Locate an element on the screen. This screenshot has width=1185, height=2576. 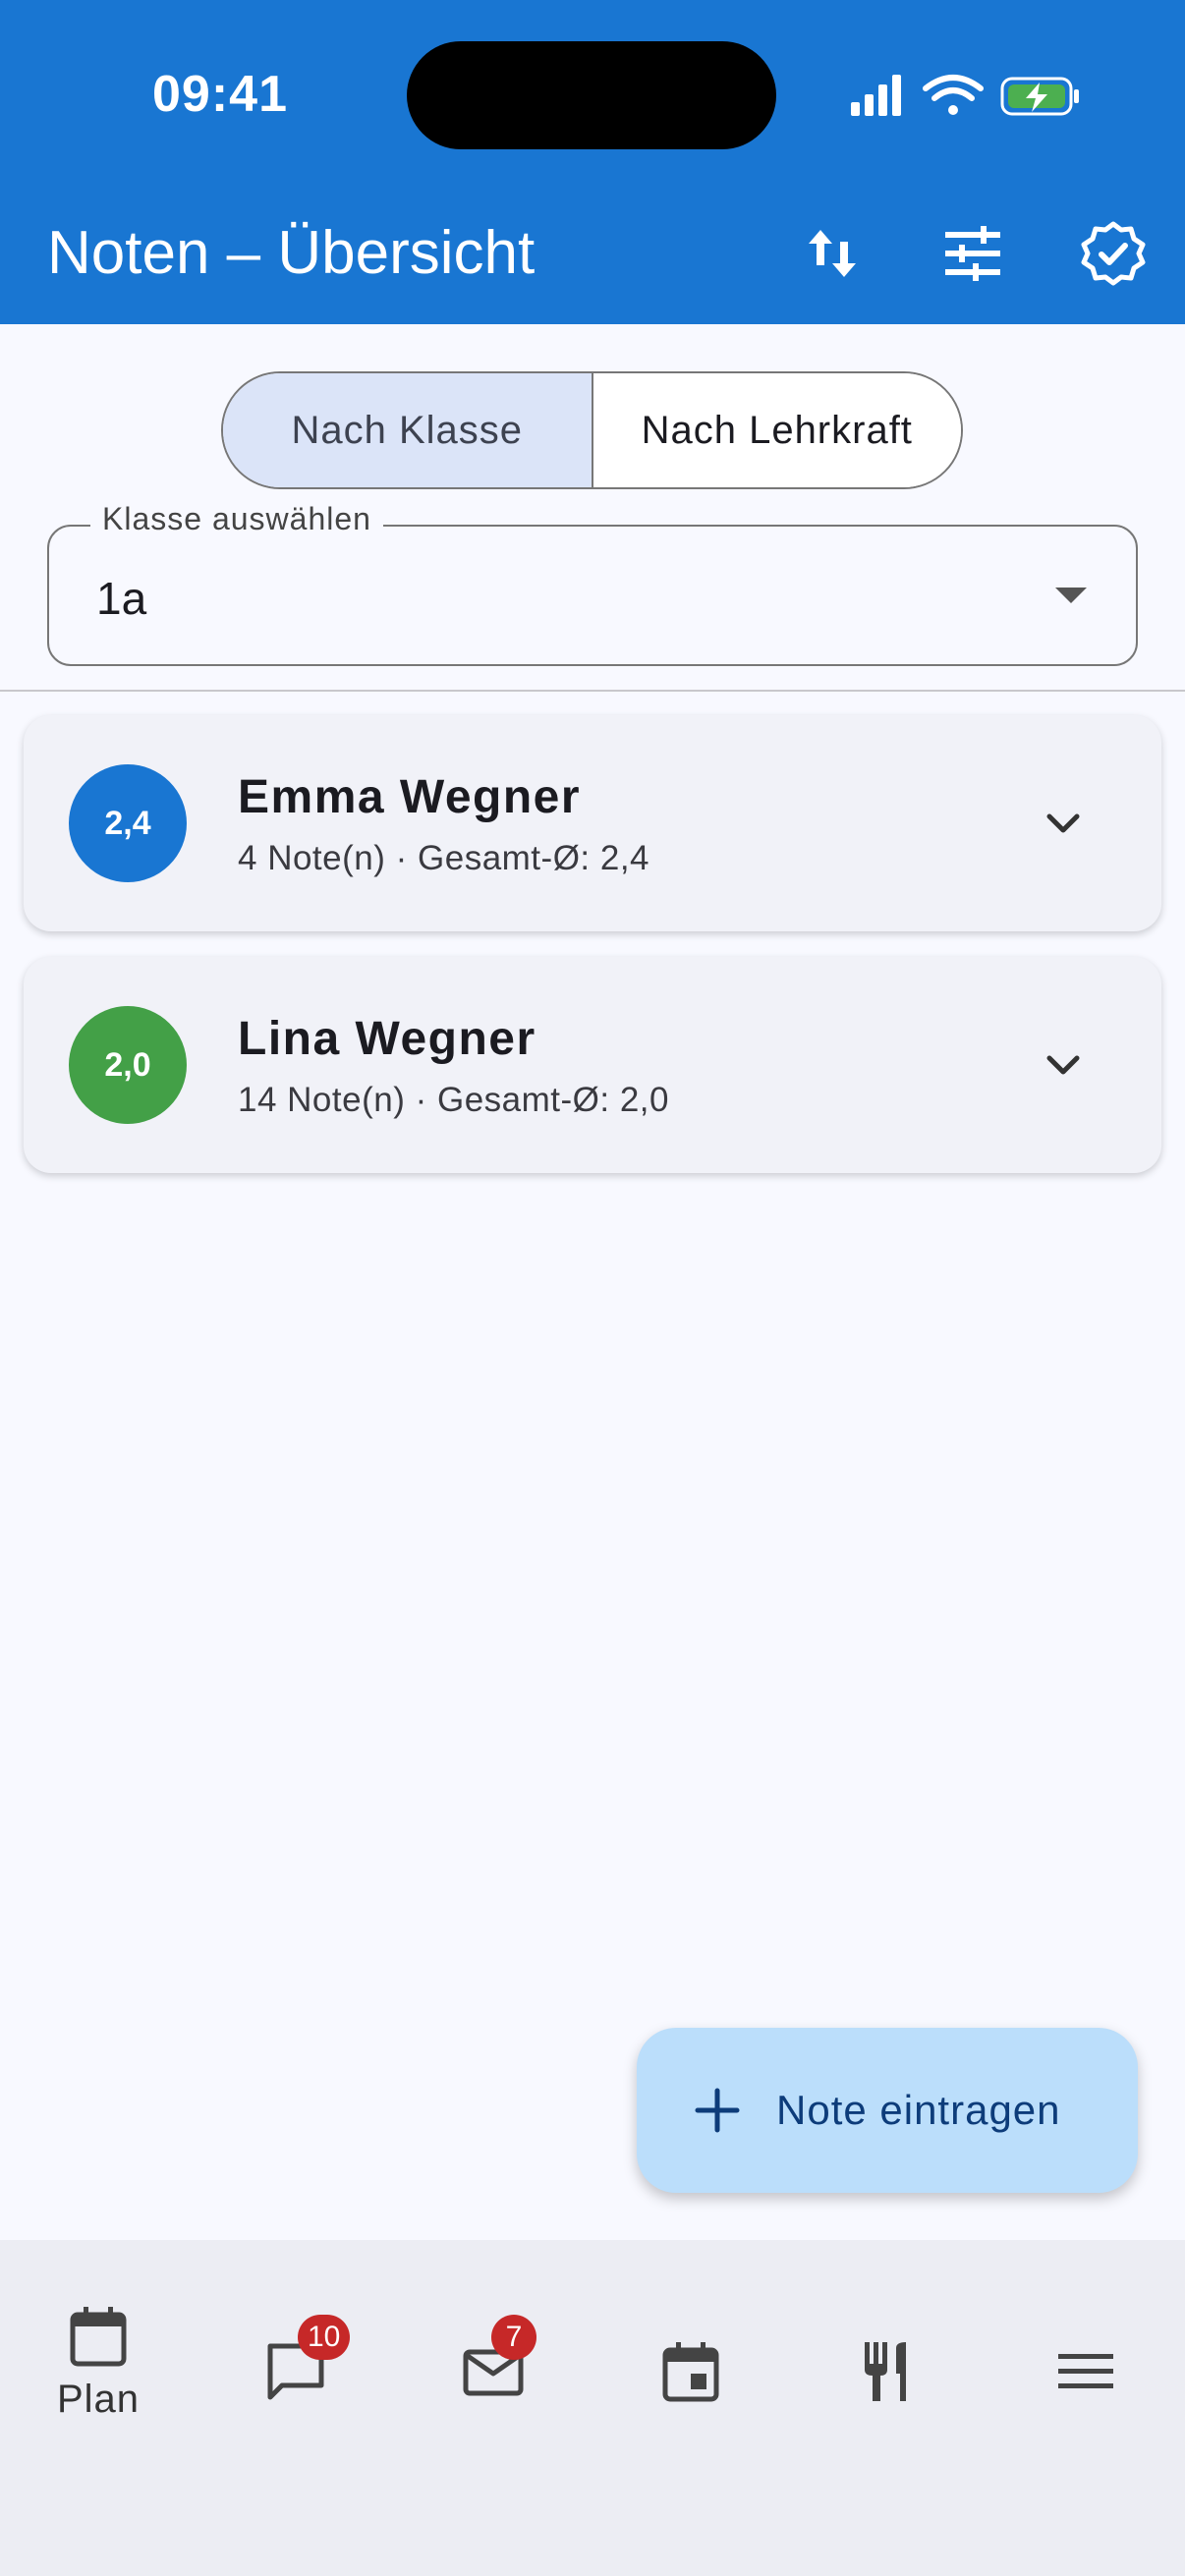
student-name: Lina Wegner is located at coordinates (387, 1039).